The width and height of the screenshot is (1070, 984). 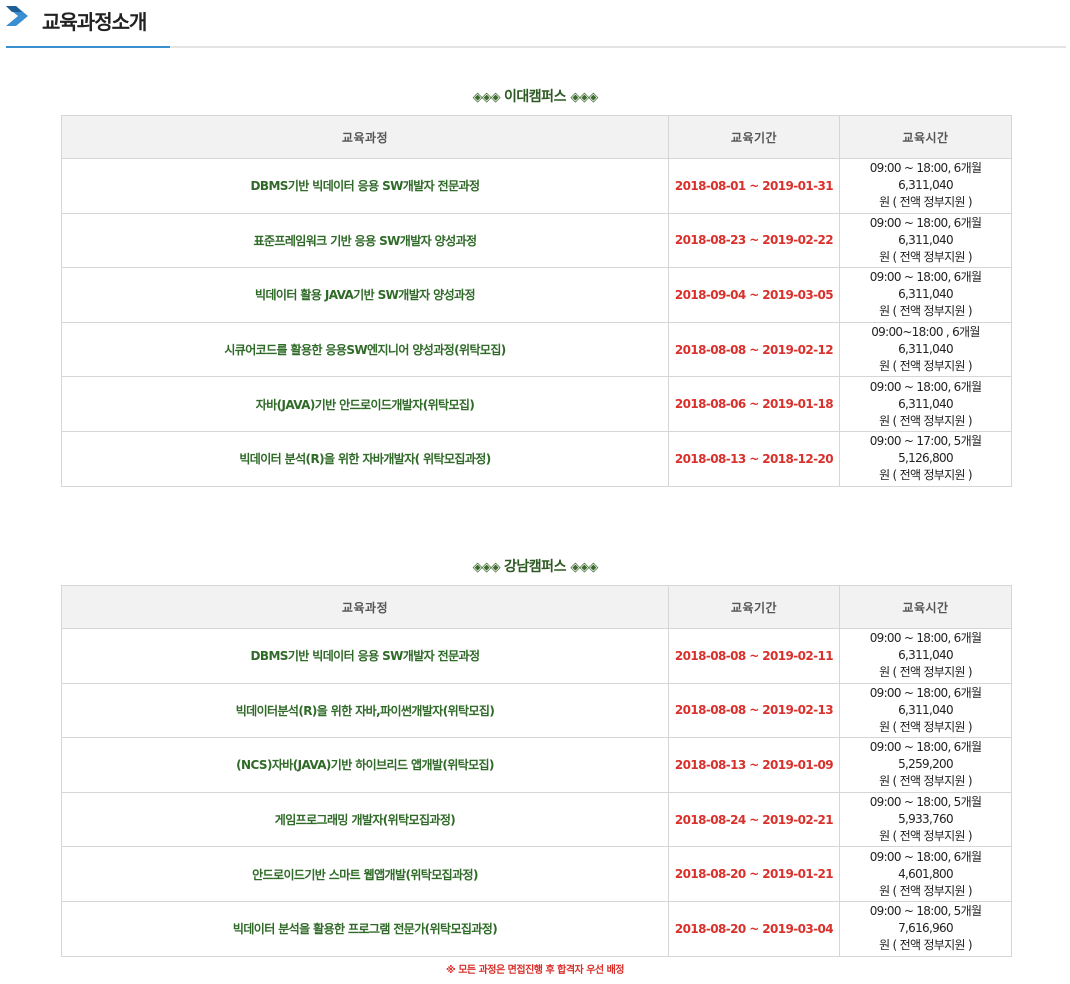 I want to click on course-name: 빅데이터분석(R)을 위한 자바,파이썬개발자(위탁모집), so click(x=365, y=710).